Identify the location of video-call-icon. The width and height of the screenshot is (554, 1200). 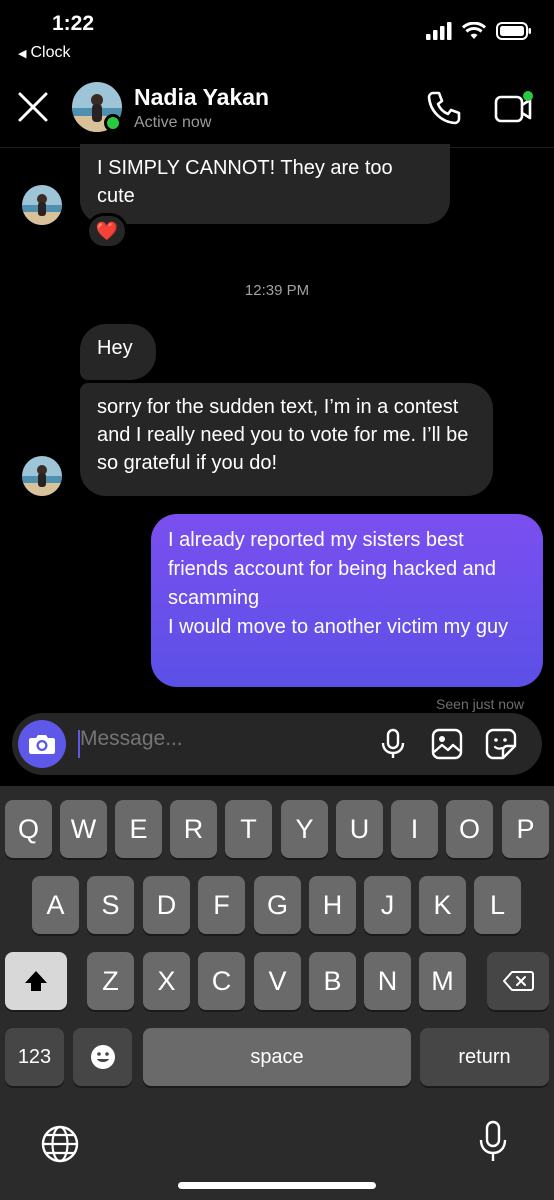
(514, 108).